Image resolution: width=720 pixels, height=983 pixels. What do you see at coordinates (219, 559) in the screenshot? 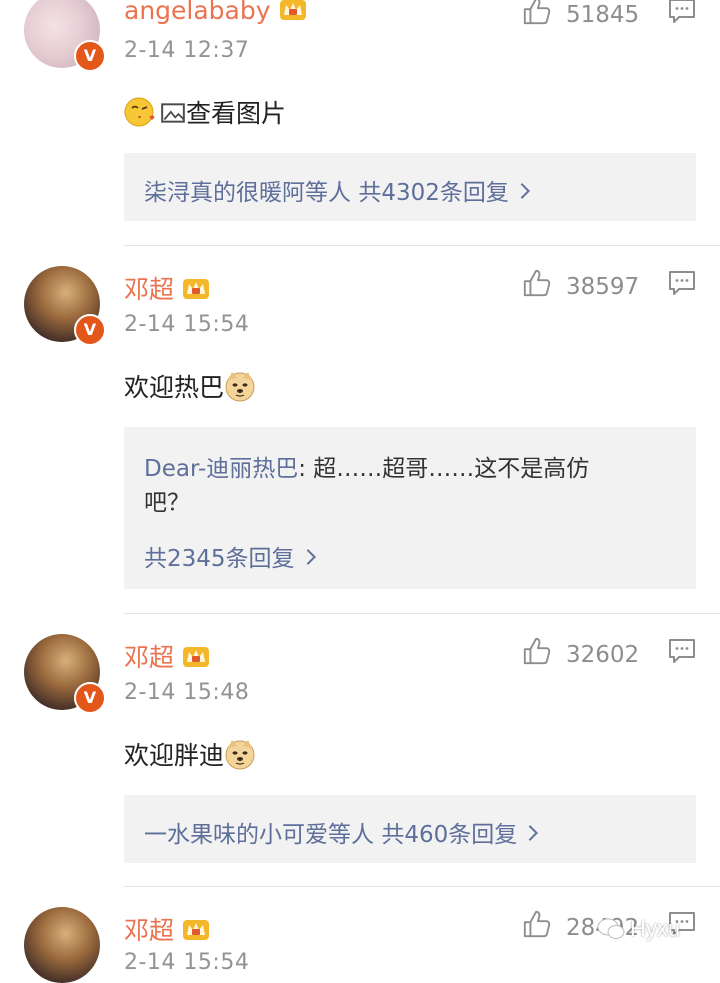
I see `reply-count: 共2345条回复` at bounding box center [219, 559].